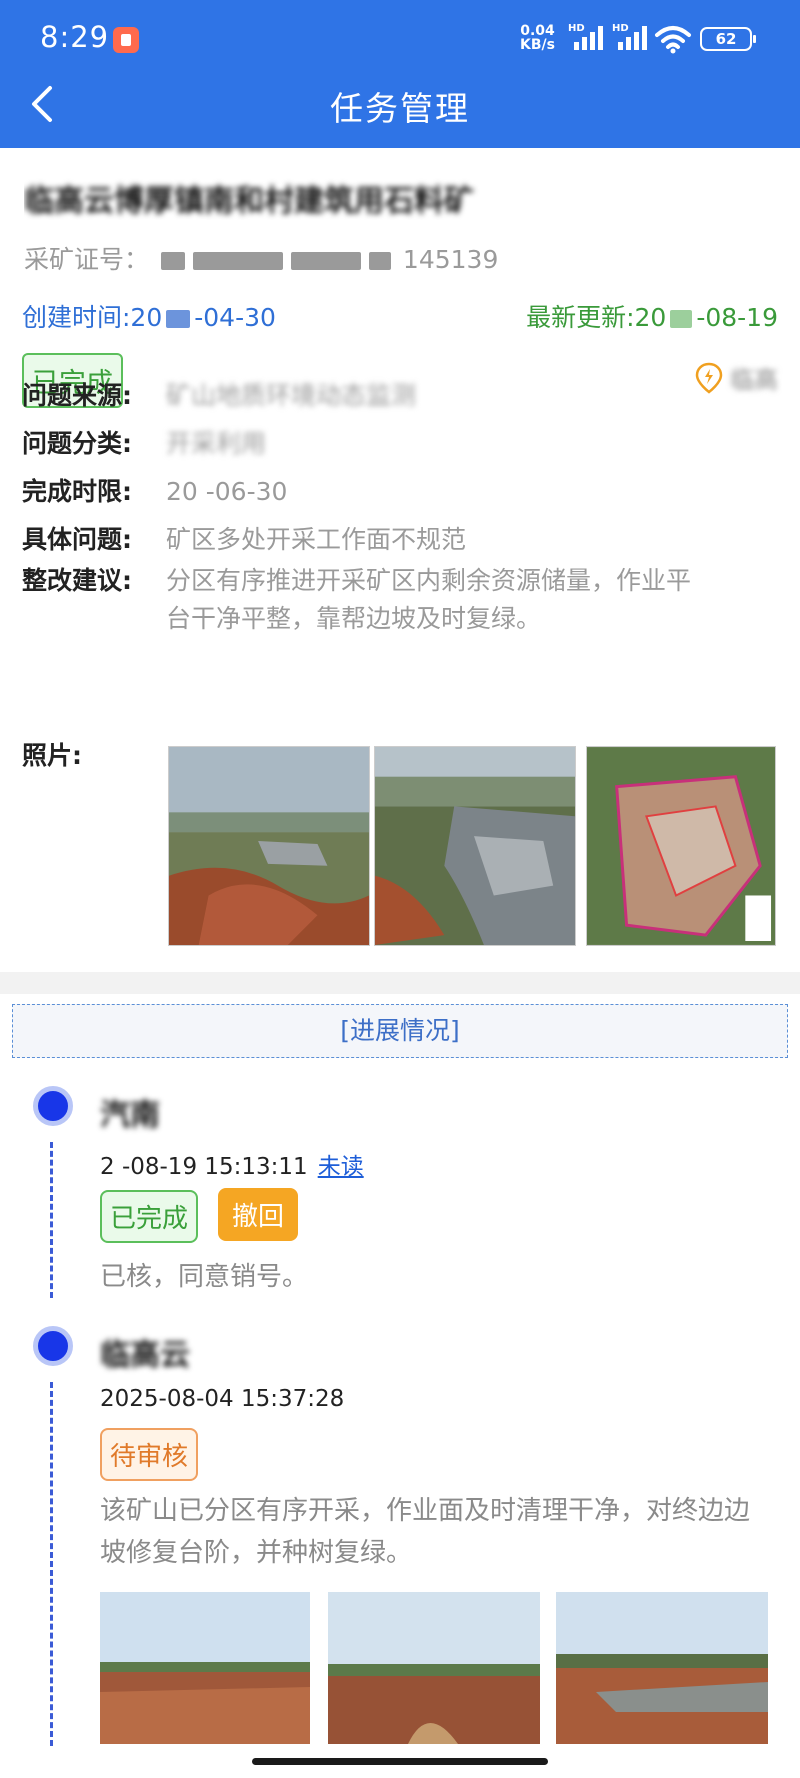 The height and width of the screenshot is (1778, 800). Describe the element at coordinates (537, 31) in the screenshot. I see `network-speed-value: 0.04` at that location.